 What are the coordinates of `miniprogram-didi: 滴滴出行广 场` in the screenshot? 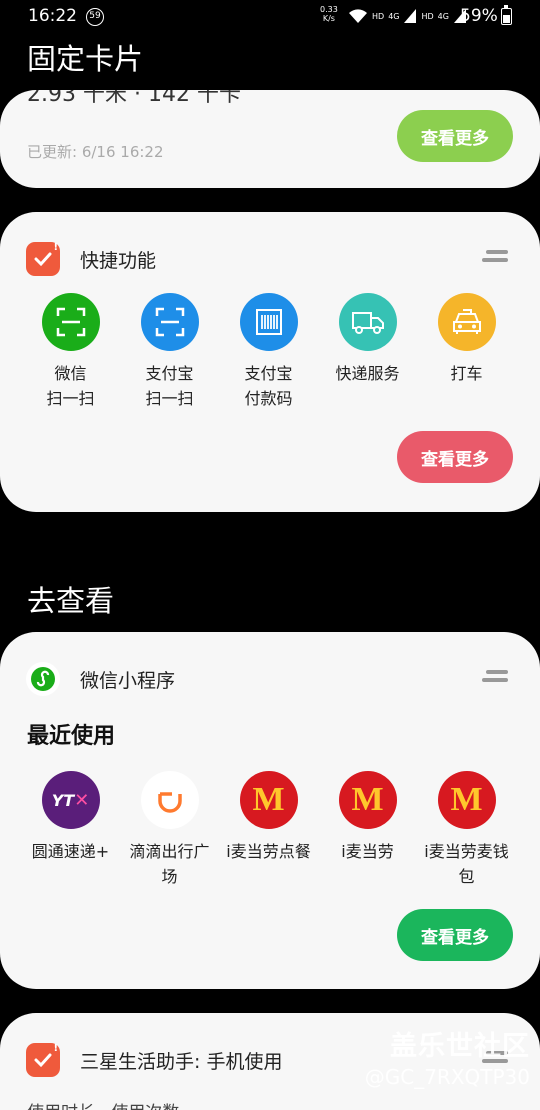 It's located at (169, 830).